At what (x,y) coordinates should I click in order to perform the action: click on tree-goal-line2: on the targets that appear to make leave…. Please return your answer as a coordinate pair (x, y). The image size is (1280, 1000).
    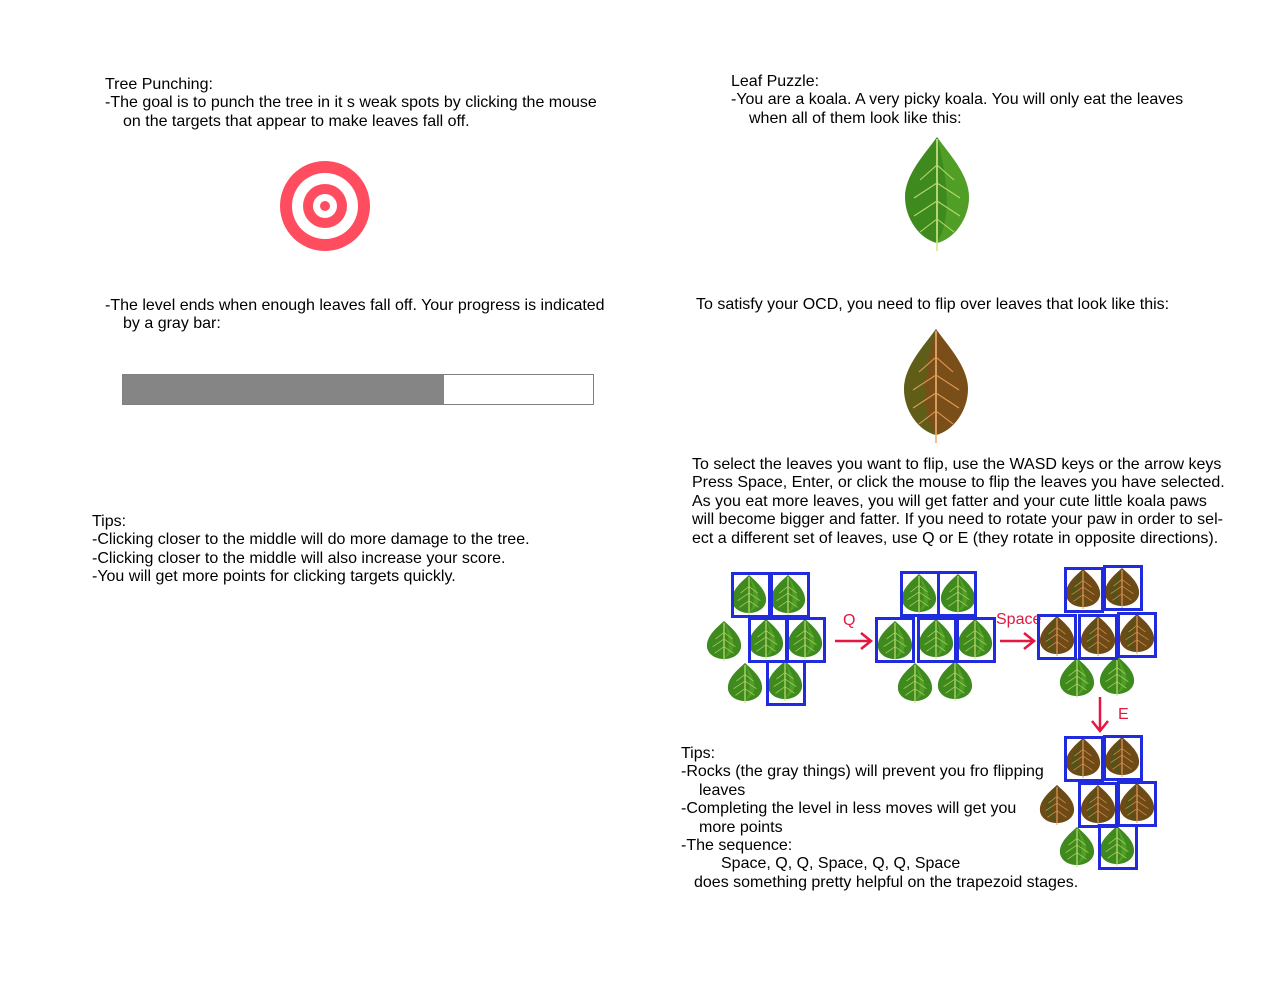
    Looking at the image, I should click on (296, 121).